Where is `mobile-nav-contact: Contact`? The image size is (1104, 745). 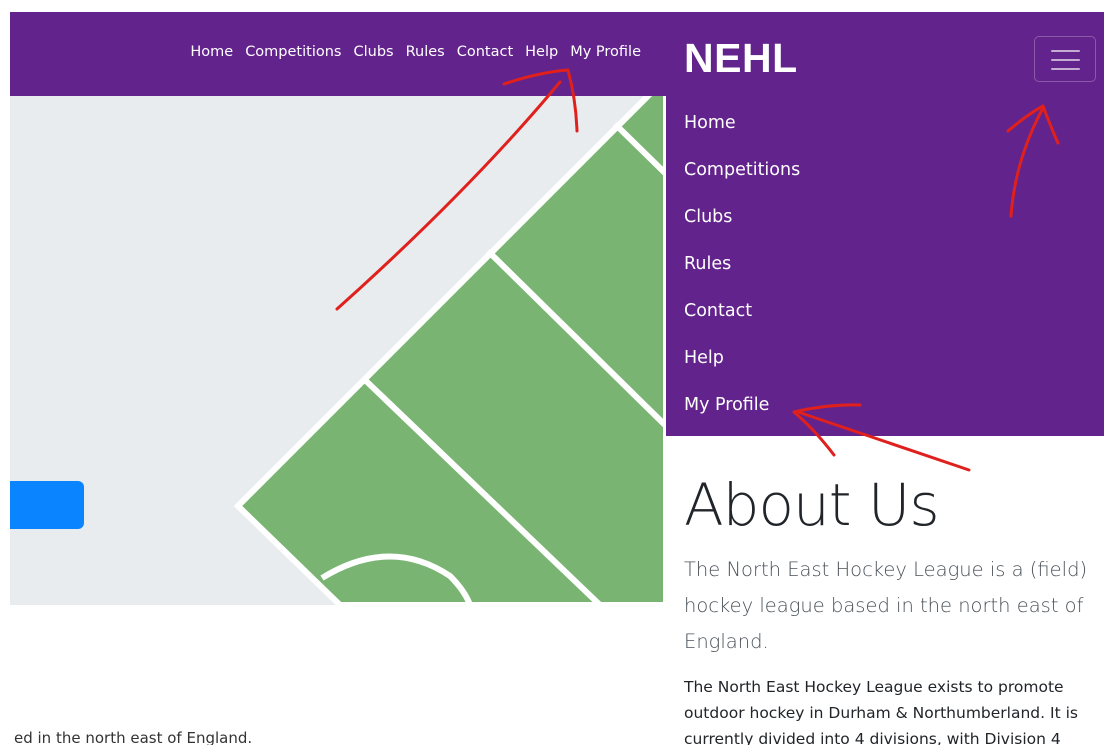 mobile-nav-contact: Contact is located at coordinates (742, 319).